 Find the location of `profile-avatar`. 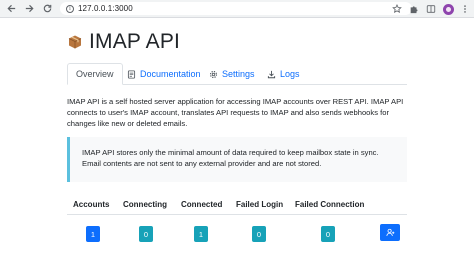

profile-avatar is located at coordinates (448, 9).